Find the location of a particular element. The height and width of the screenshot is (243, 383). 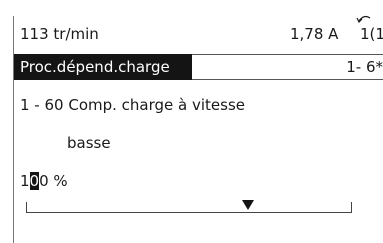

parameter-group-index: 1- 6* is located at coordinates (364, 67).